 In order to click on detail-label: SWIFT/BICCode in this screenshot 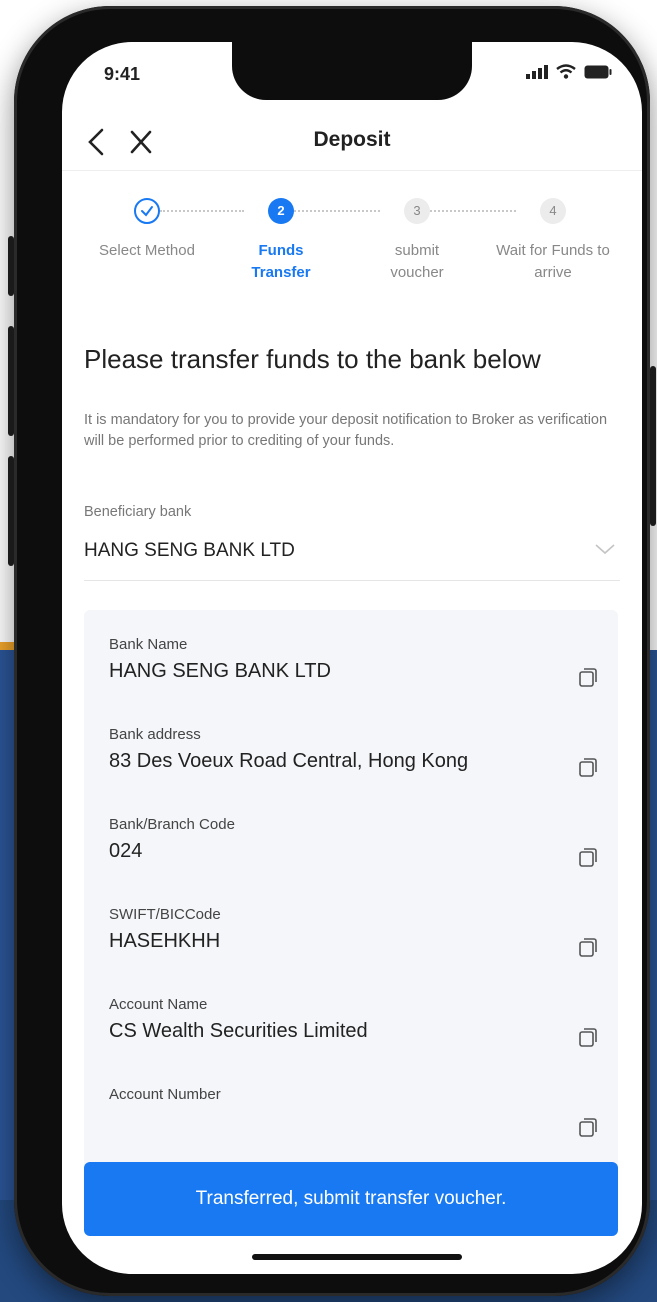, I will do `click(165, 914)`.